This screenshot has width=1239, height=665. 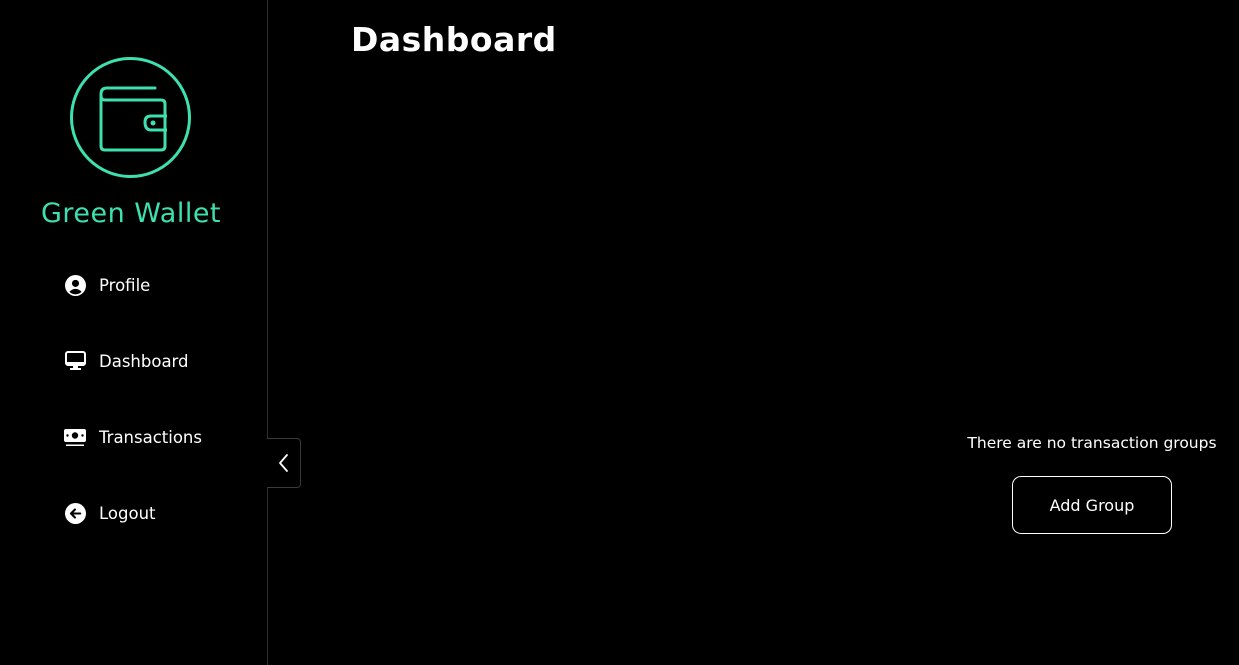 I want to click on sidebar-item-logout: Logout, so click(x=154, y=513).